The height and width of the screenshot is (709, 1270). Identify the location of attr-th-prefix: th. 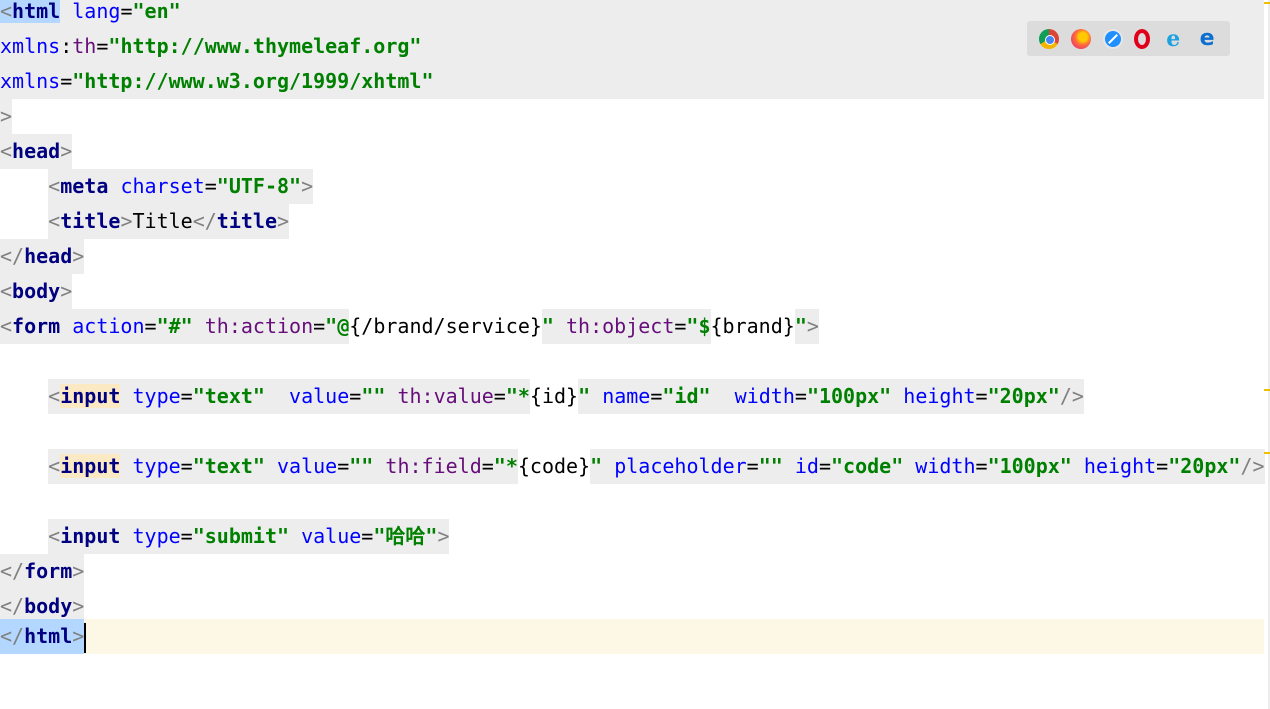
(84, 46).